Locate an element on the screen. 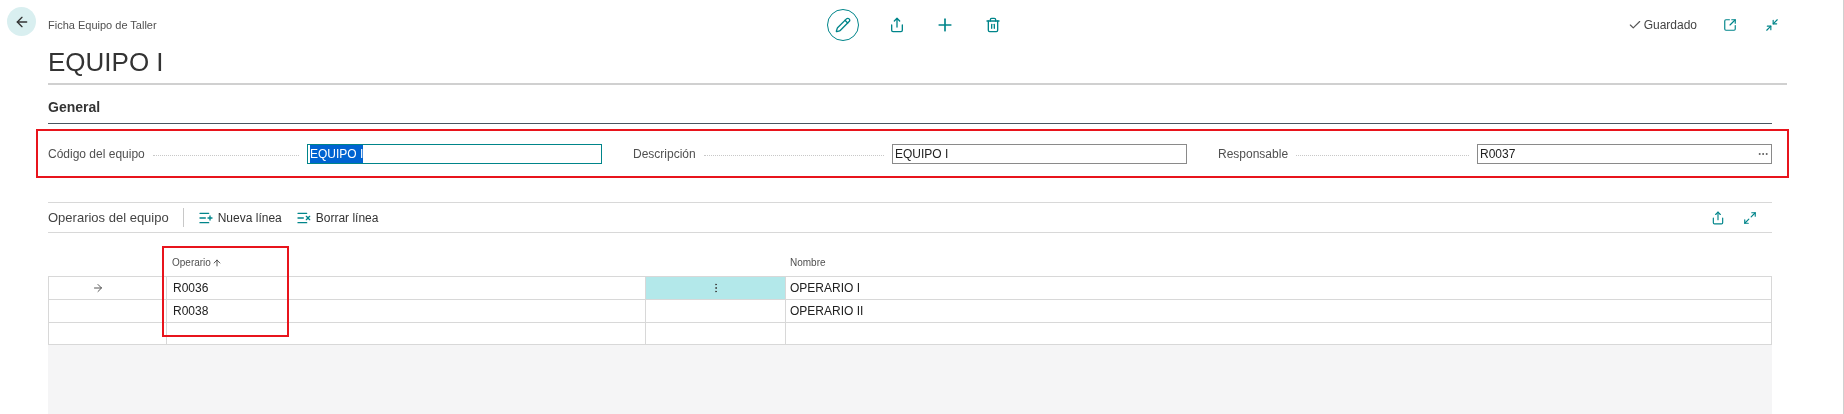 Image resolution: width=1844 pixels, height=414 pixels. field-label: Descripción is located at coordinates (664, 154).